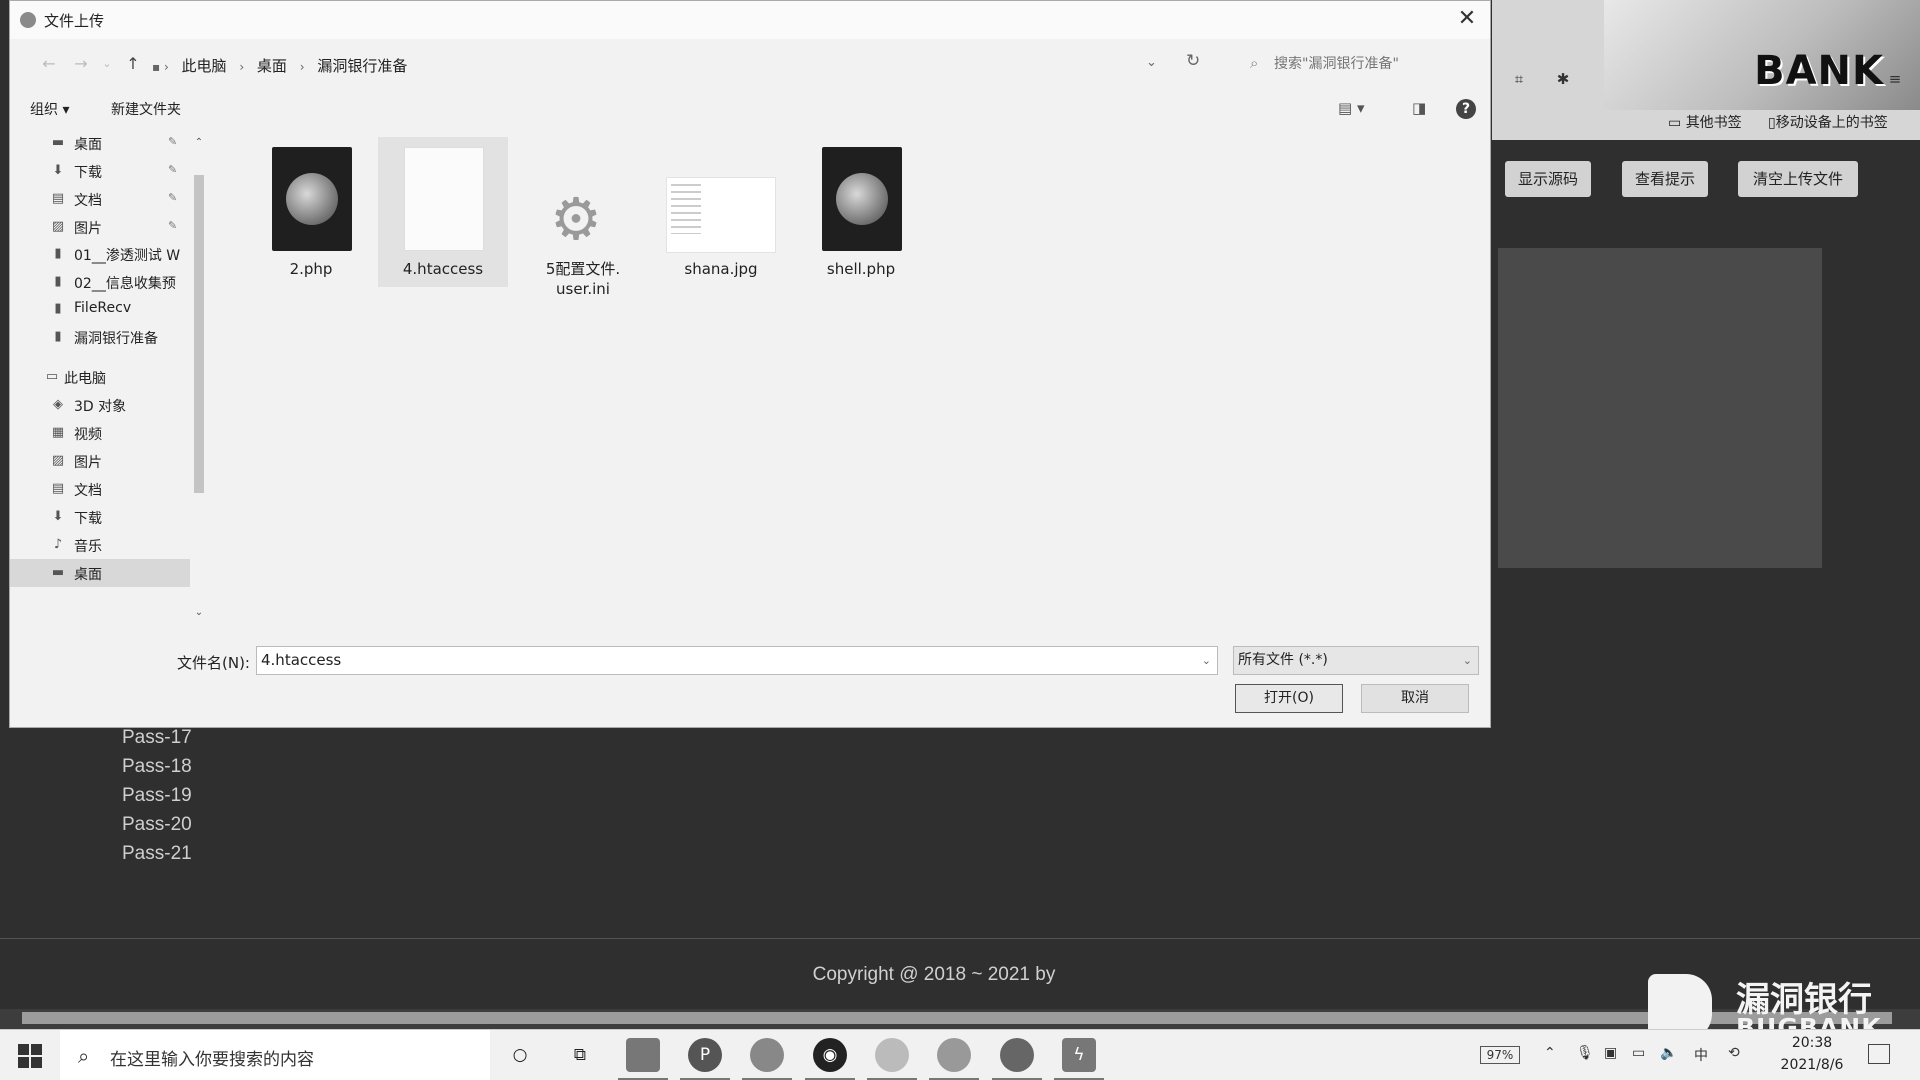  I want to click on view-hint-button: 查看提示, so click(1665, 179).